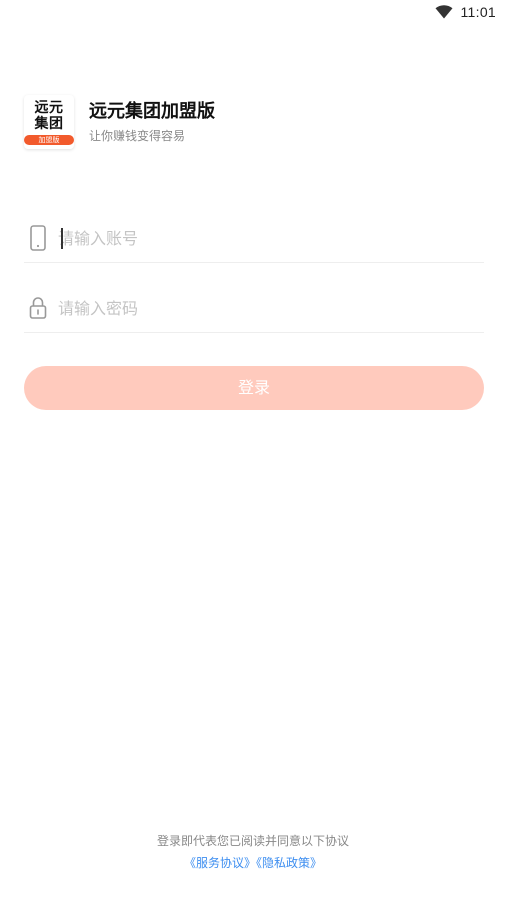 Image resolution: width=506 pixels, height=900 pixels. I want to click on password-row, so click(254, 309).